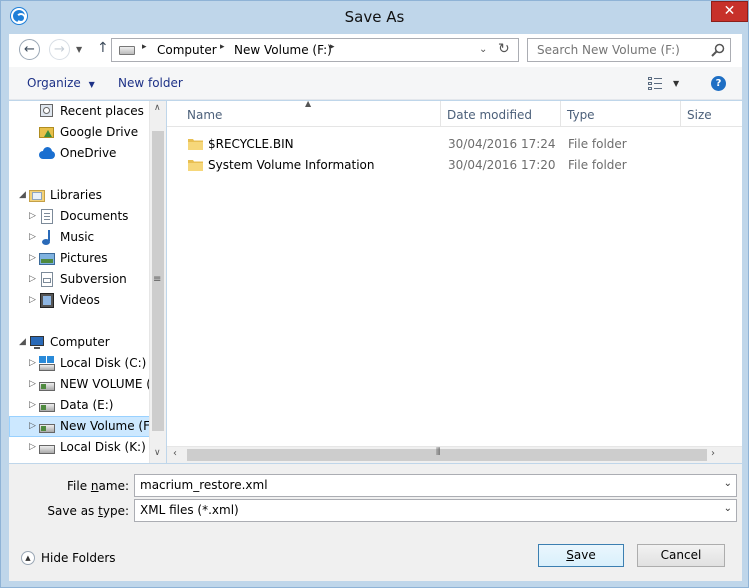  Describe the element at coordinates (438, 452) in the screenshot. I see `grip-icon: ⦀` at that location.